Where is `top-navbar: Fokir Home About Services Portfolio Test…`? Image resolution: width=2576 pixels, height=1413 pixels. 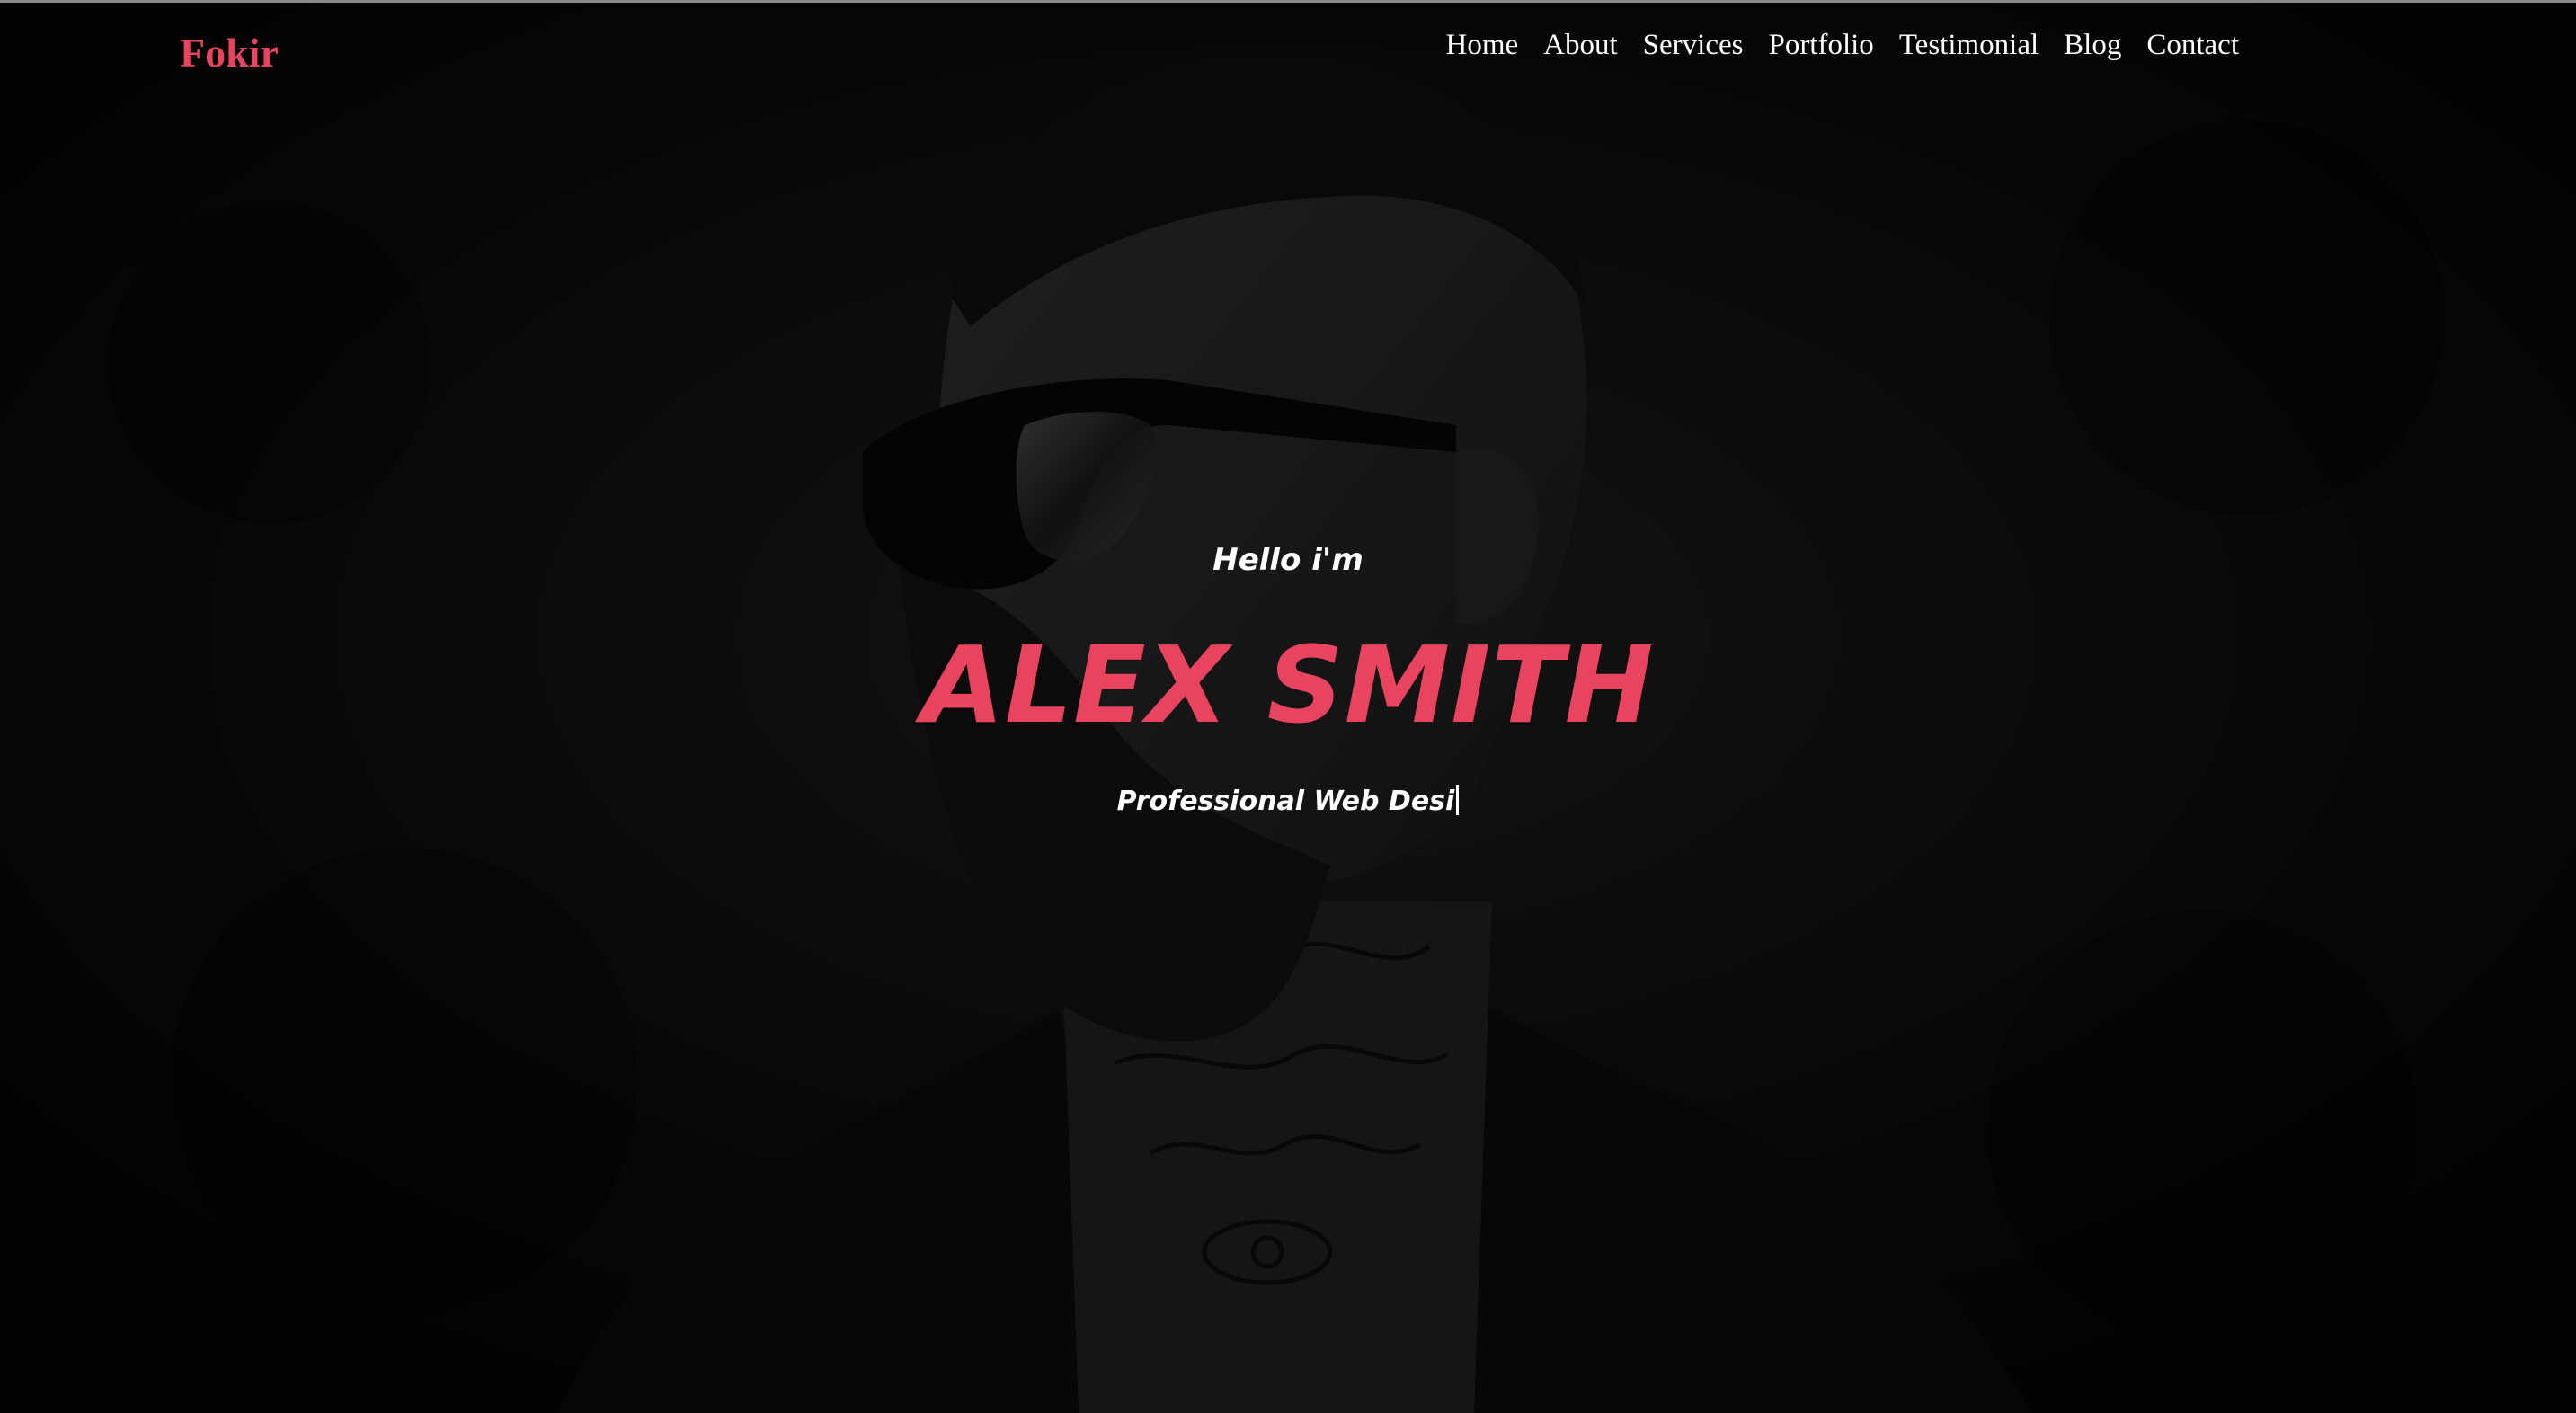
top-navbar: Fokir Home About Services Portfolio Test… is located at coordinates (1288, 54).